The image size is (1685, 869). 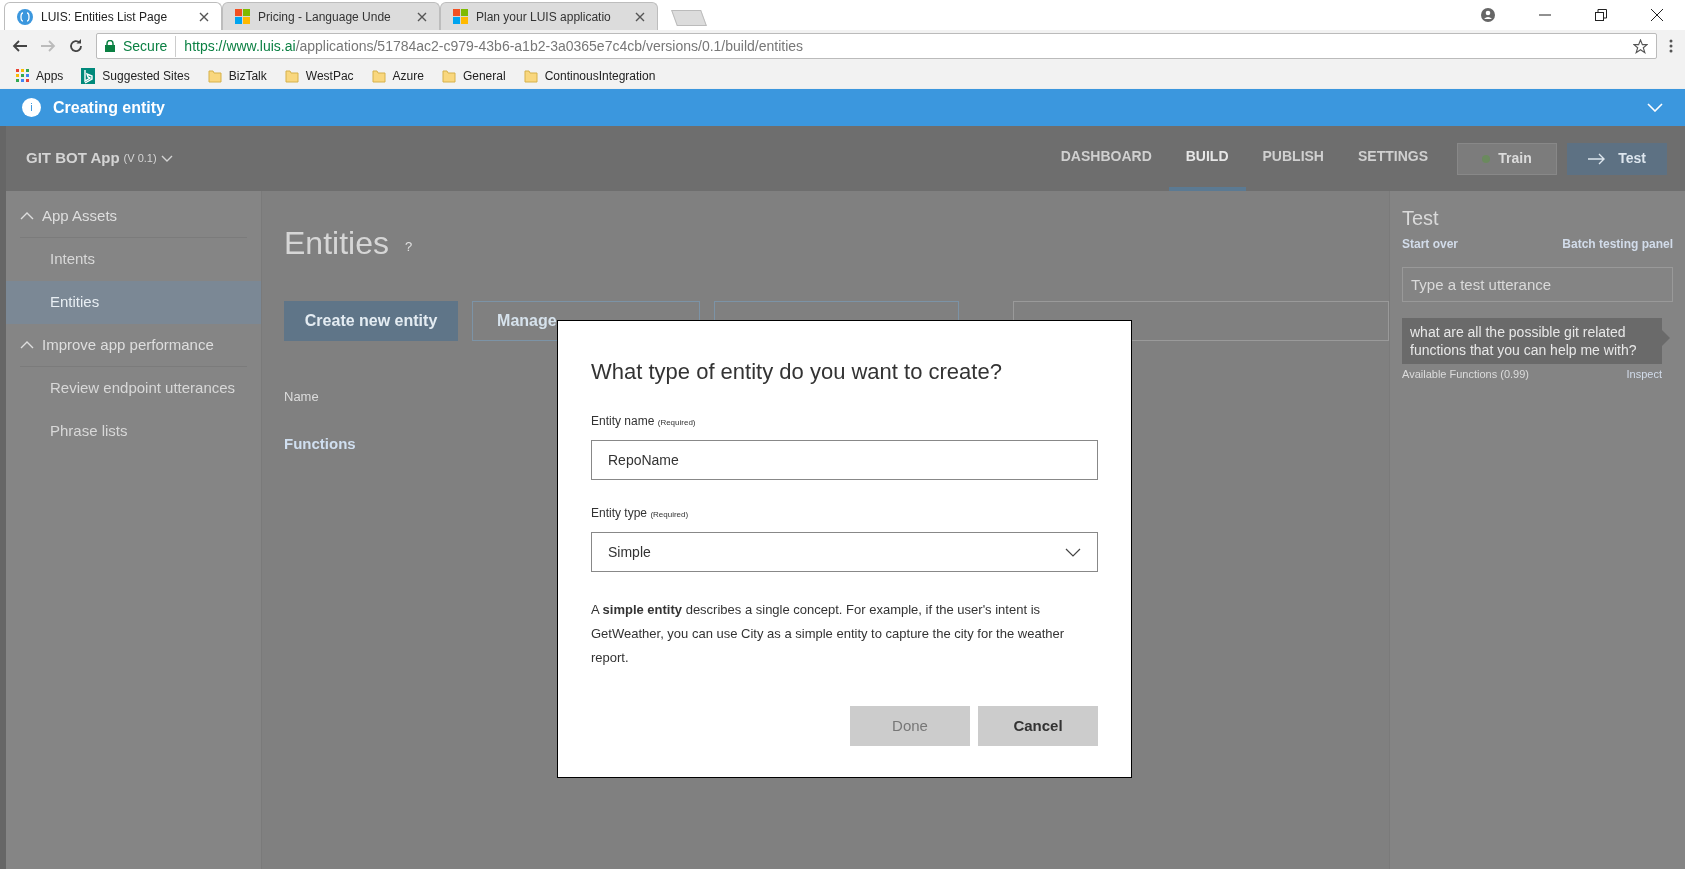 I want to click on bookmark-link: ContinousIntegration, so click(x=589, y=75).